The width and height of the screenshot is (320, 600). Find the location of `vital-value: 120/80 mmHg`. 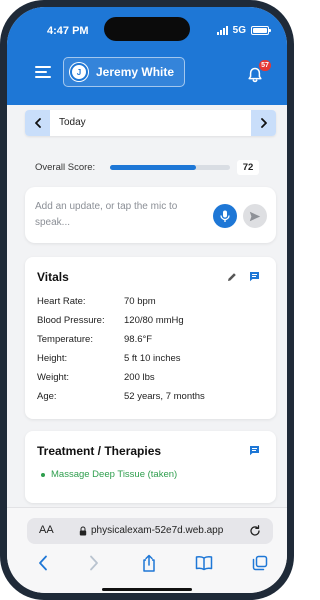

vital-value: 120/80 mmHg is located at coordinates (154, 320).